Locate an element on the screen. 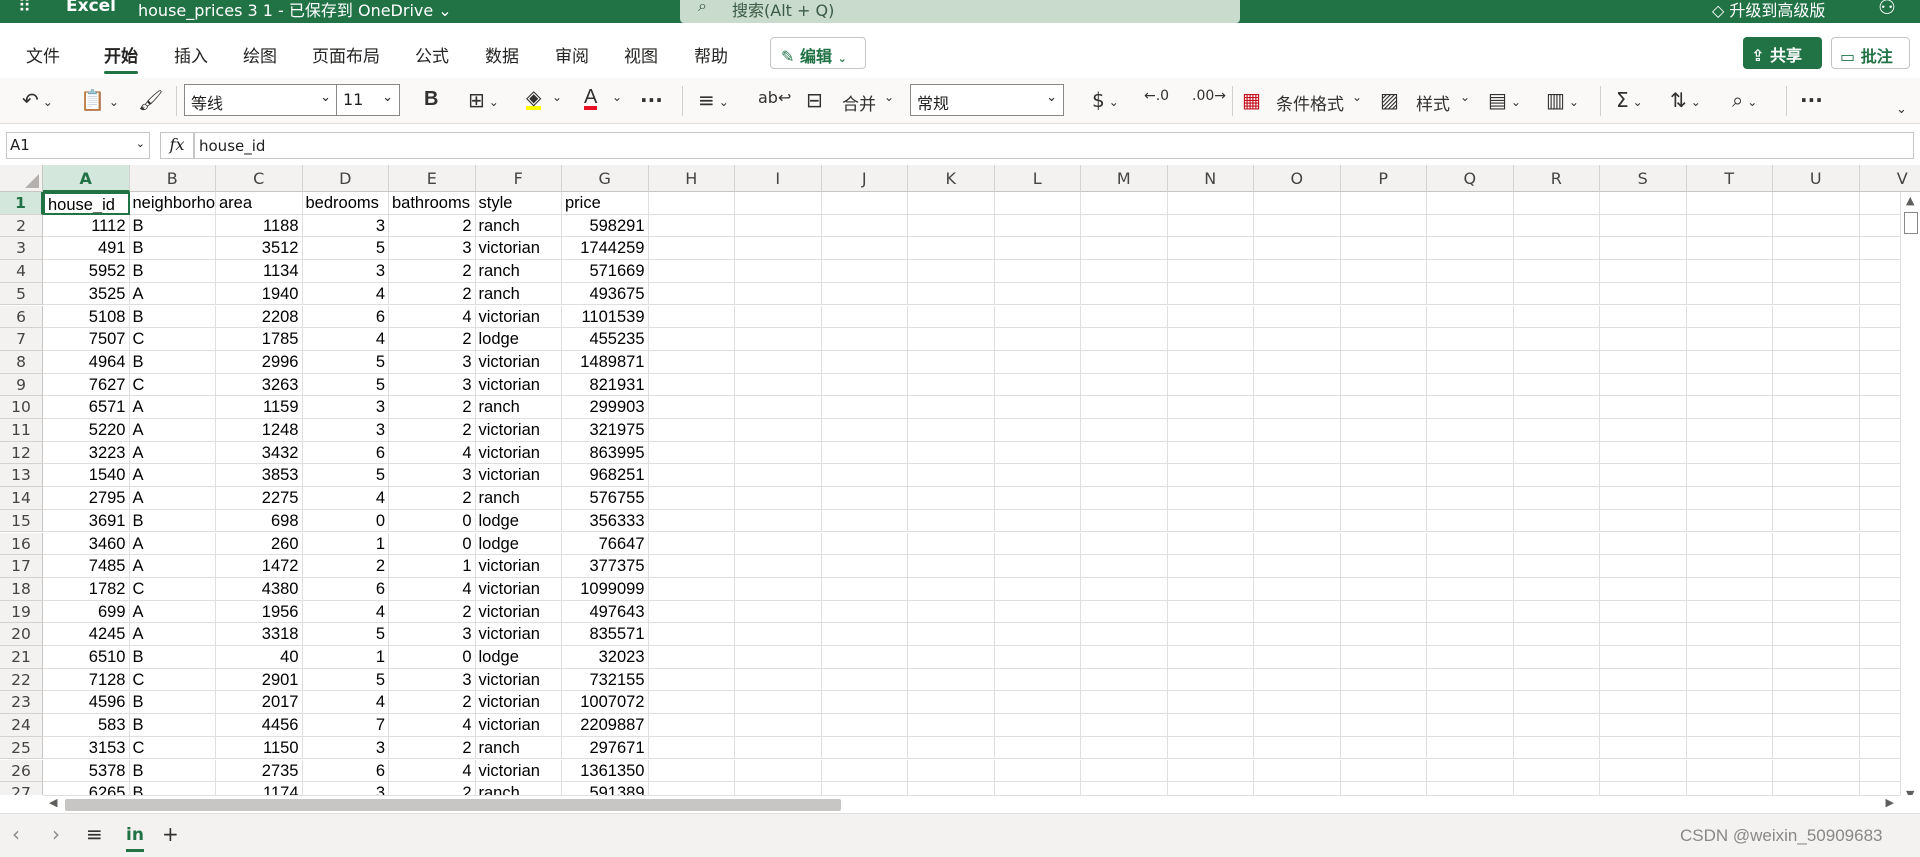  header-cell: bathrooms is located at coordinates (432, 203).